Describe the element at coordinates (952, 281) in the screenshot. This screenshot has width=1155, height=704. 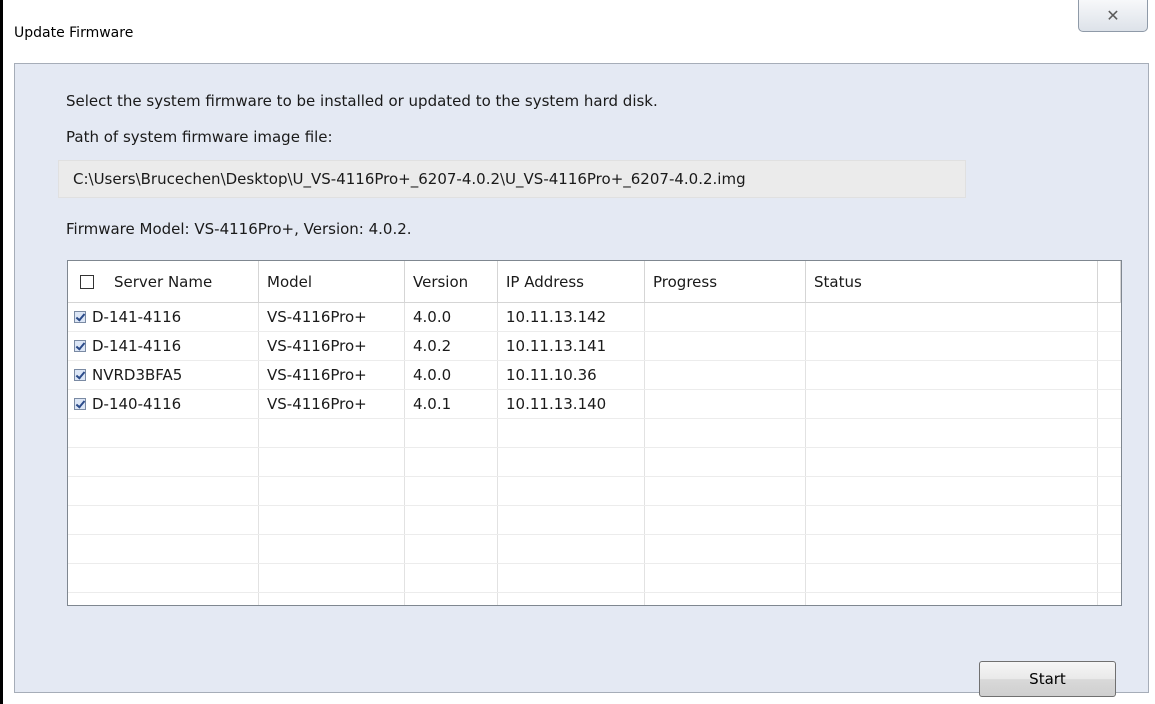
I see `column-header-status: Status` at that location.